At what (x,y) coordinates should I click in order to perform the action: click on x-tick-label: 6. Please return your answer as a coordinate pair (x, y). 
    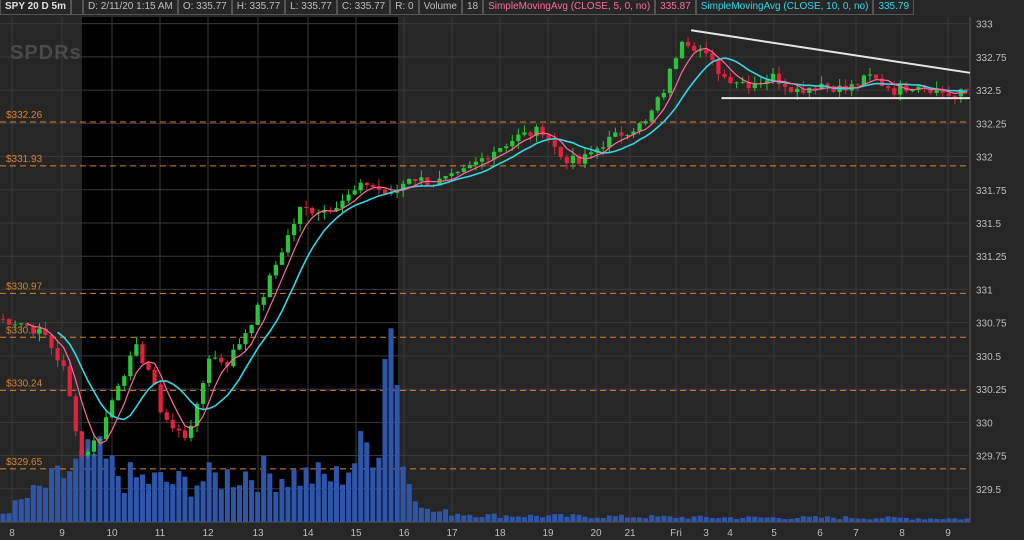
    Looking at the image, I should click on (820, 533).